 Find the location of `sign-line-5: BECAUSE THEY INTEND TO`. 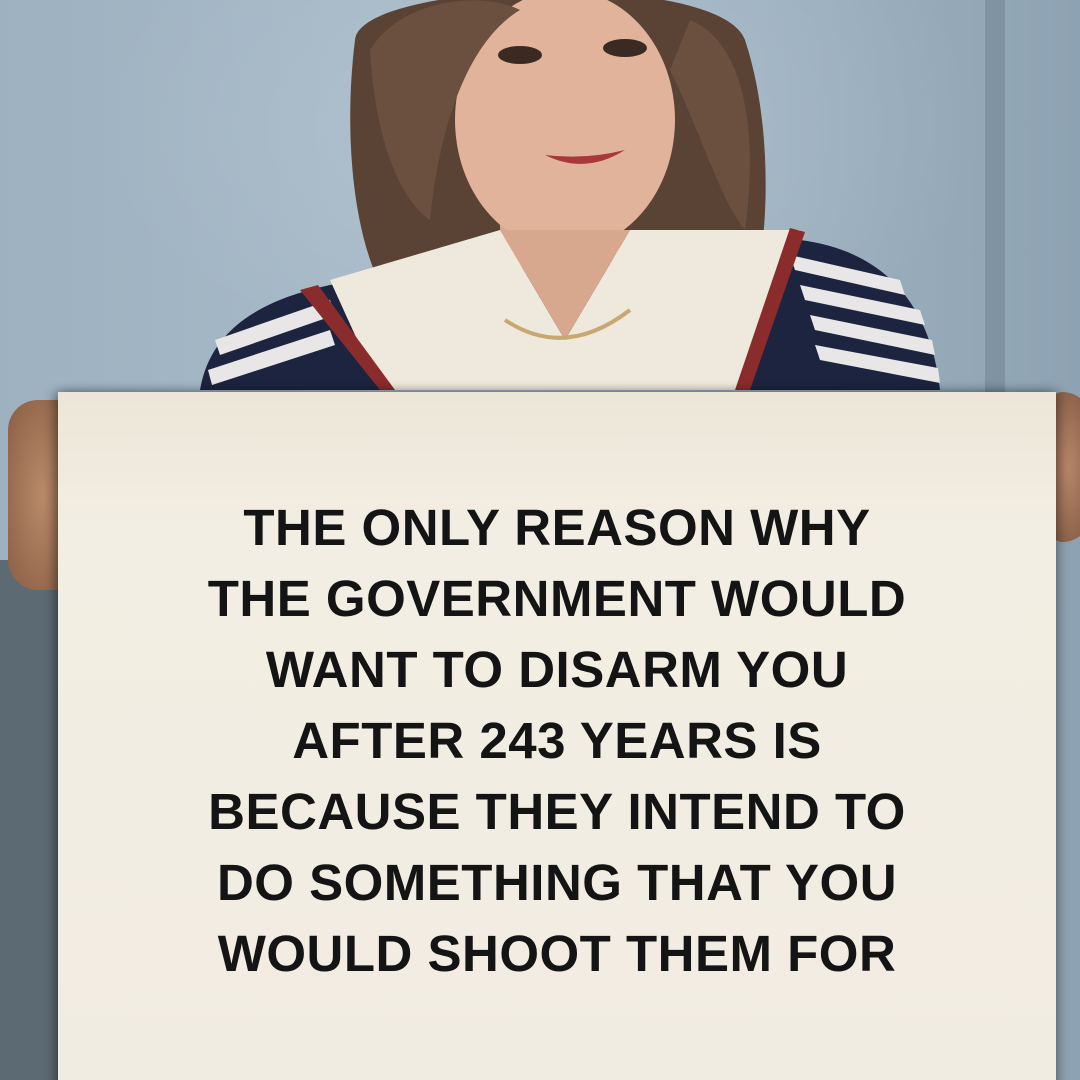

sign-line-5: BECAUSE THEY INTEND TO is located at coordinates (557, 811).